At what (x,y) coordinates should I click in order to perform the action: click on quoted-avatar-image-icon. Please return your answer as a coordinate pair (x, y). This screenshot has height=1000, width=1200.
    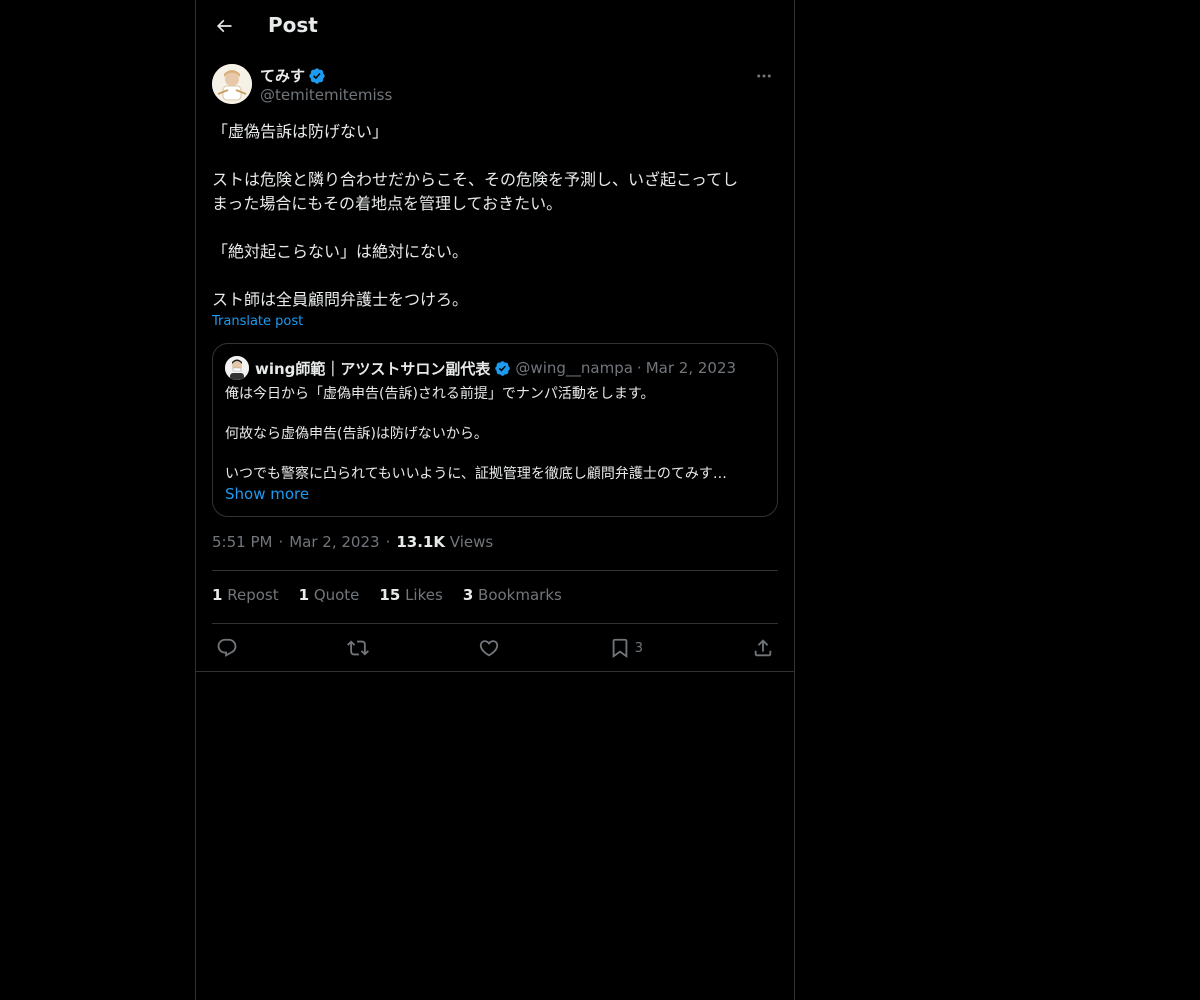
    Looking at the image, I should click on (237, 368).